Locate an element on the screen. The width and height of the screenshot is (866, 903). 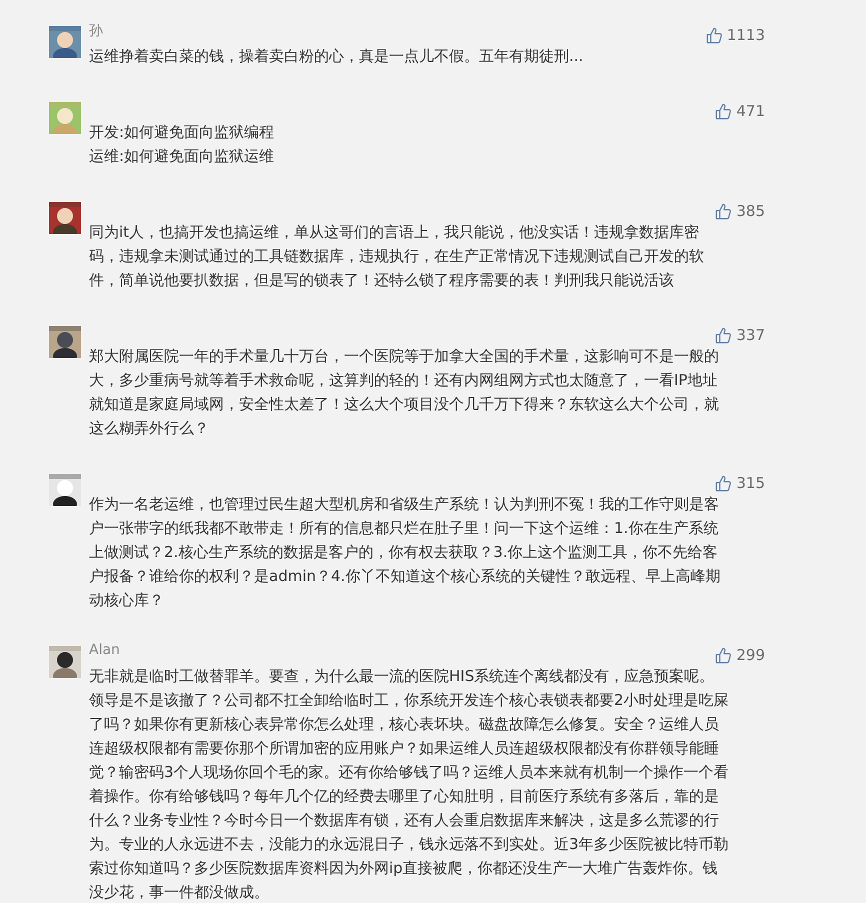
like-button: 337 is located at coordinates (740, 335).